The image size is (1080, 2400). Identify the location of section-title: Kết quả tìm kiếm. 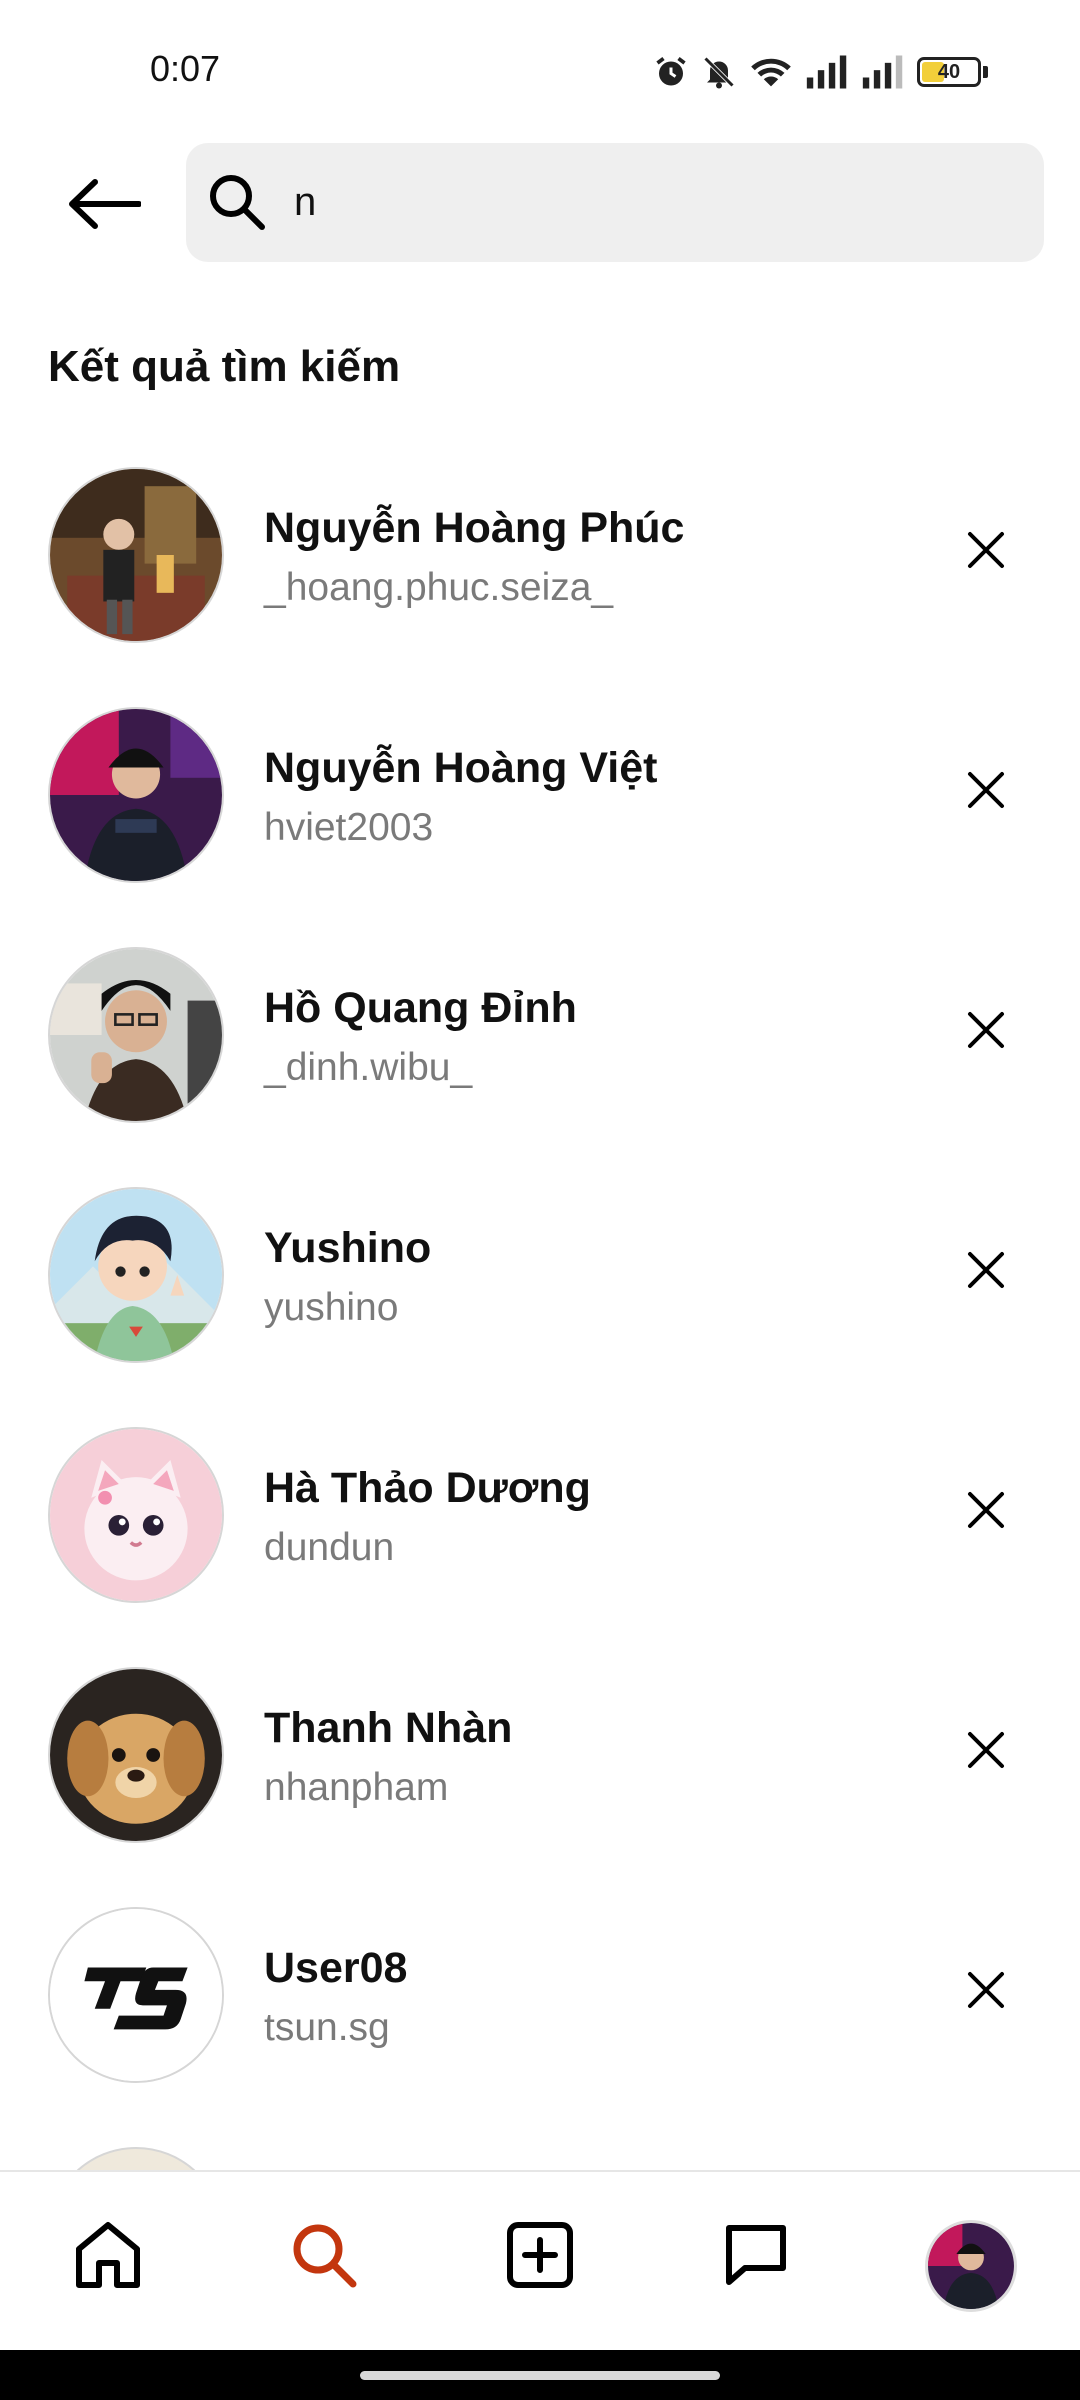
(224, 366).